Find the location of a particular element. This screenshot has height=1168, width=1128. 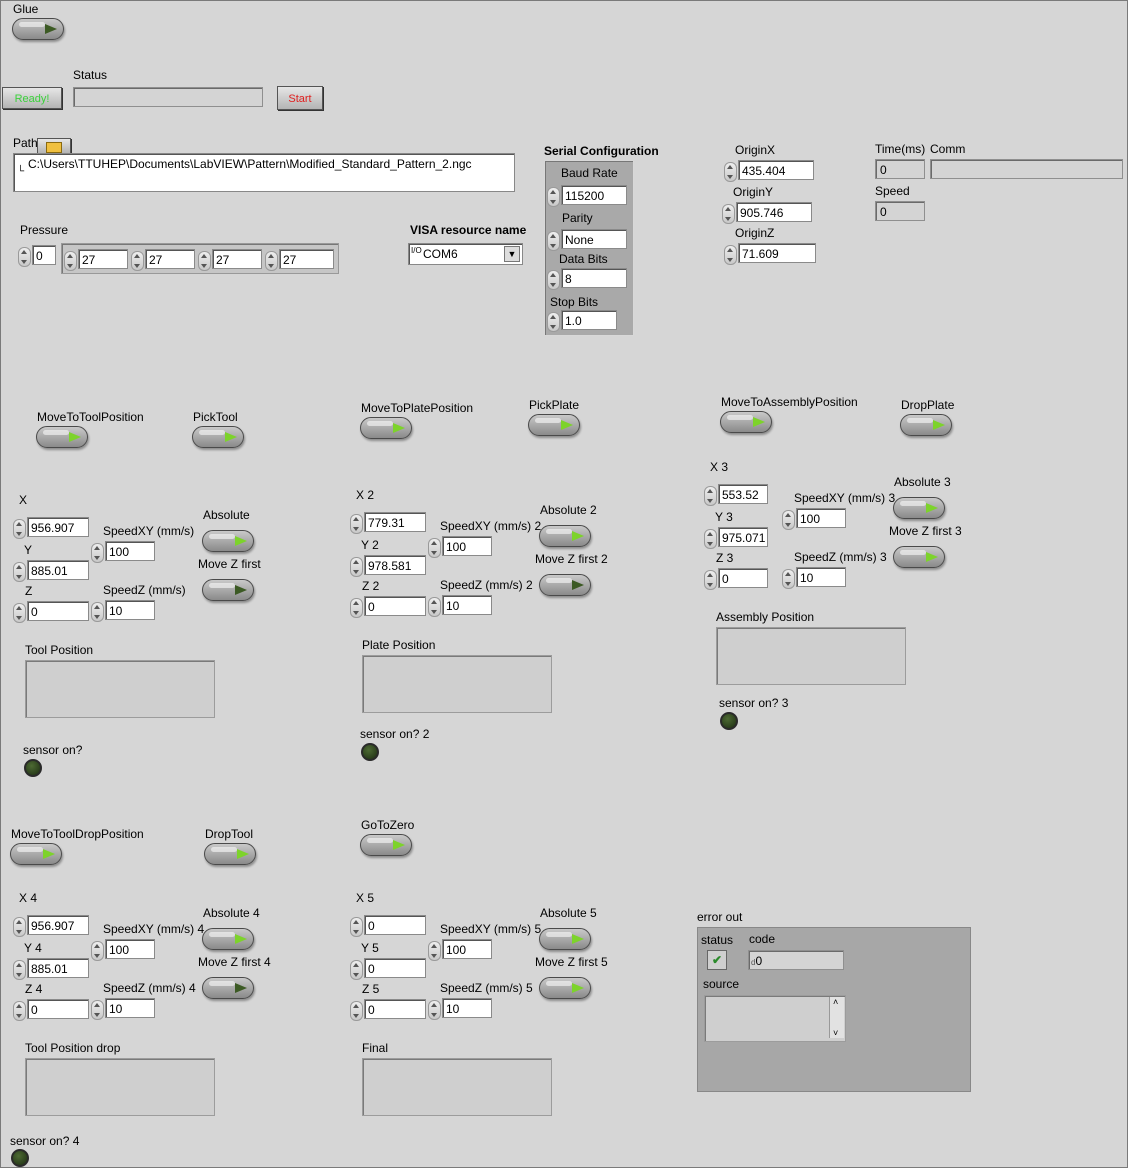

sensor4-led-icon is located at coordinates (20, 1158).